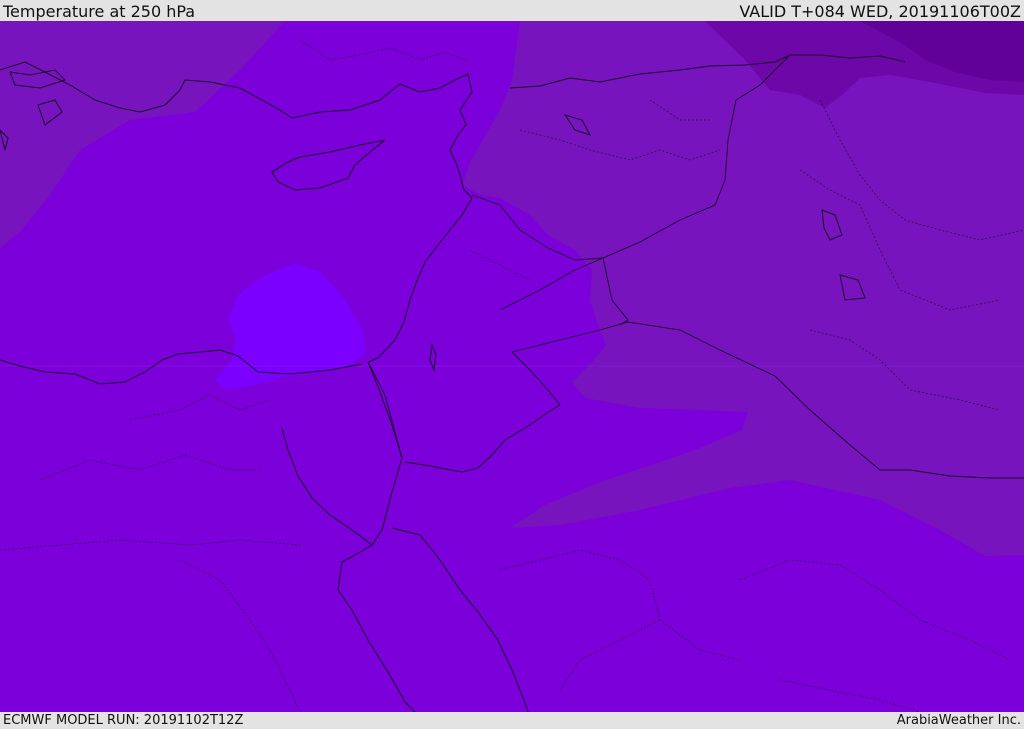 The image size is (1024, 729). What do you see at coordinates (123, 720) in the screenshot?
I see `model-run-label: ECMWF MODEL RUN: 20191102T12Z` at bounding box center [123, 720].